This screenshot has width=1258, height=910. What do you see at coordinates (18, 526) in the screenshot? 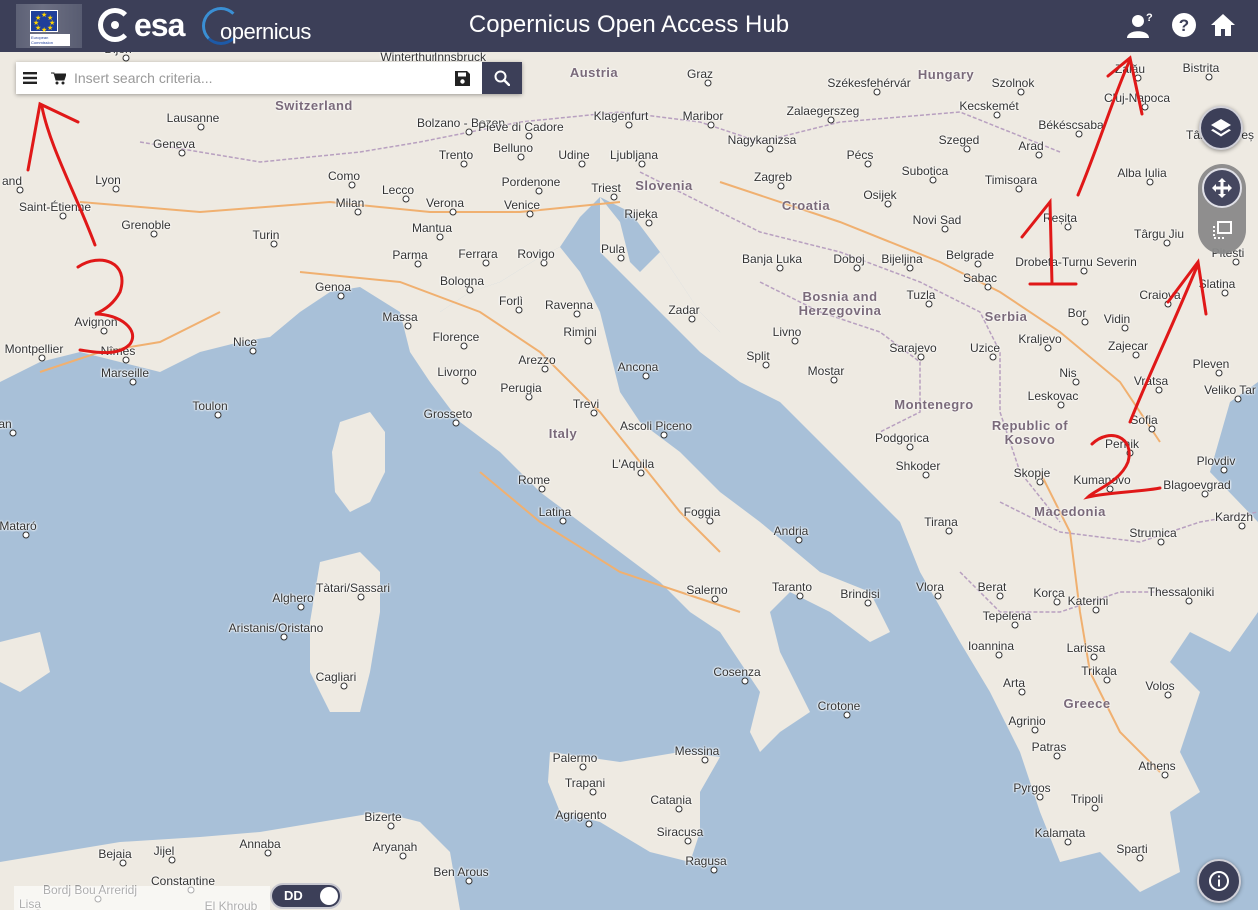
I see `city-label: Mataró` at bounding box center [18, 526].